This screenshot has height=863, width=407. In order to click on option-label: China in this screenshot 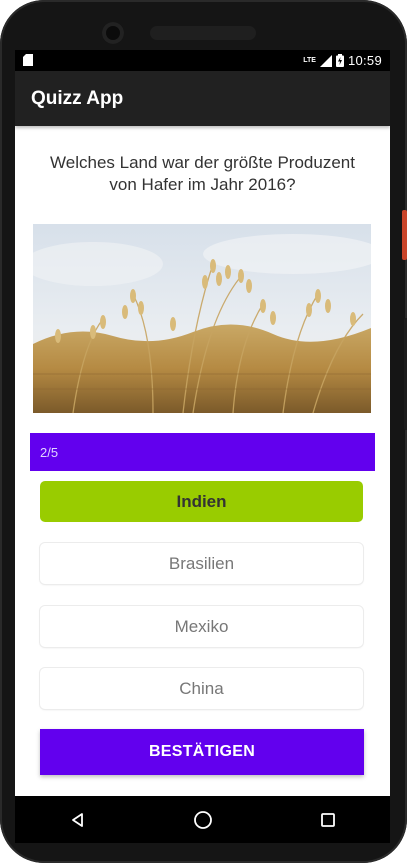, I will do `click(201, 688)`.